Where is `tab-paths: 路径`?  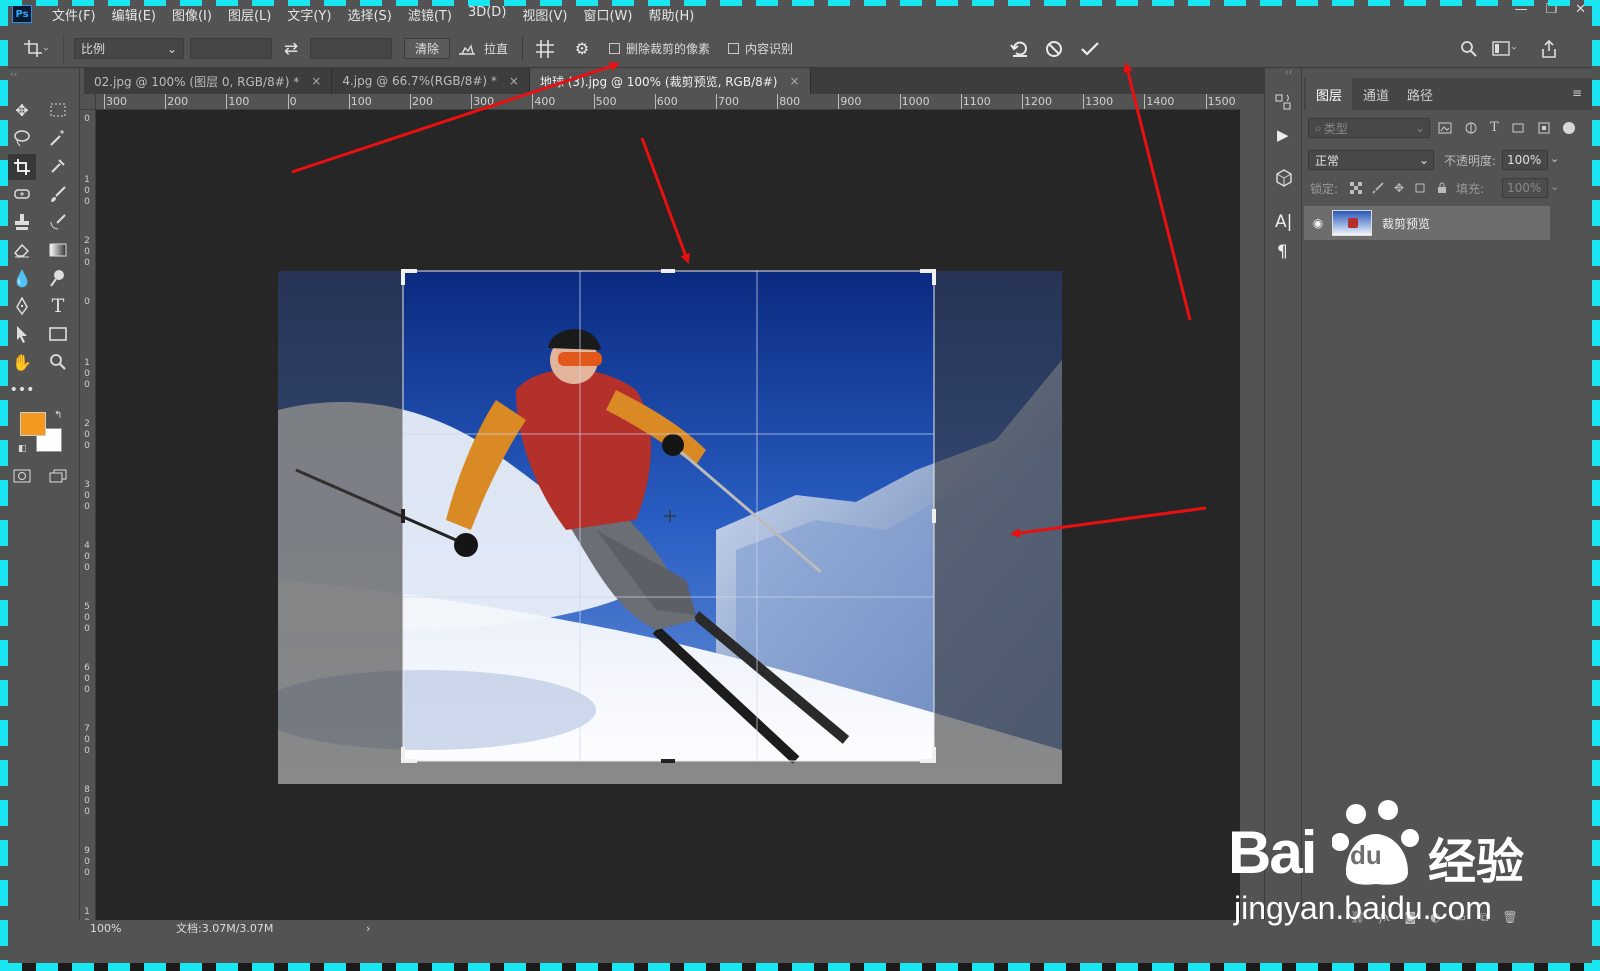 tab-paths: 路径 is located at coordinates (1420, 94).